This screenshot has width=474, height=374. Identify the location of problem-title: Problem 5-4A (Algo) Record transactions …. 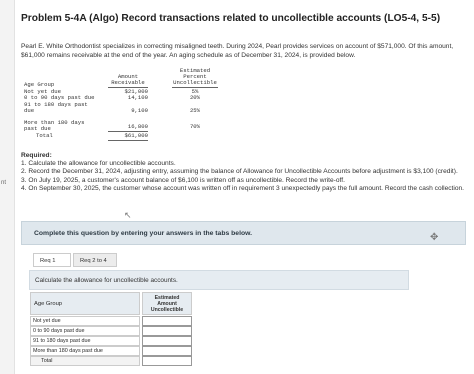
(231, 18).